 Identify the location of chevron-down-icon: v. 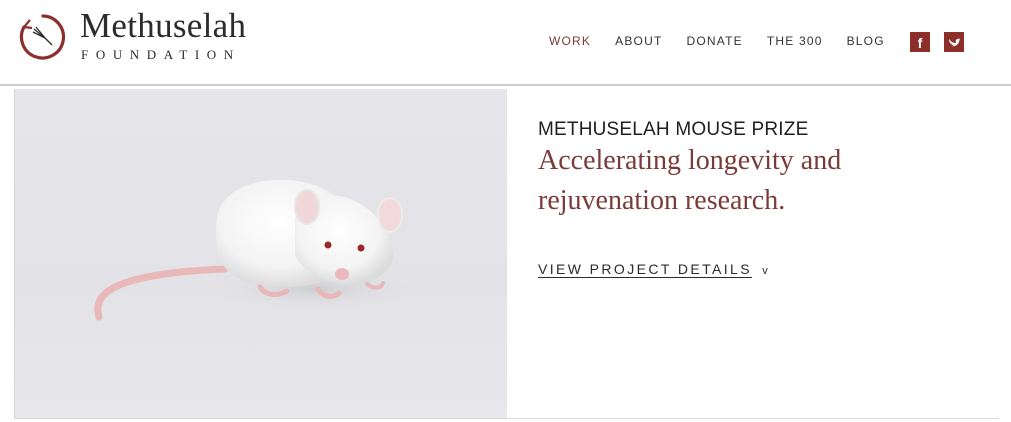
(765, 271).